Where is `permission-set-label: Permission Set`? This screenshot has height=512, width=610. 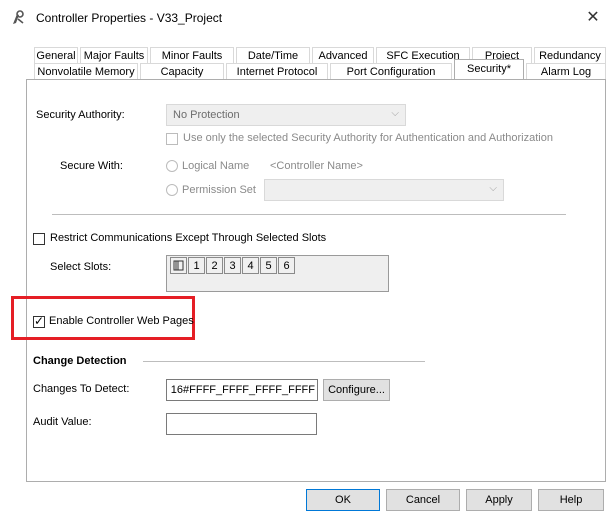 permission-set-label: Permission Set is located at coordinates (219, 190).